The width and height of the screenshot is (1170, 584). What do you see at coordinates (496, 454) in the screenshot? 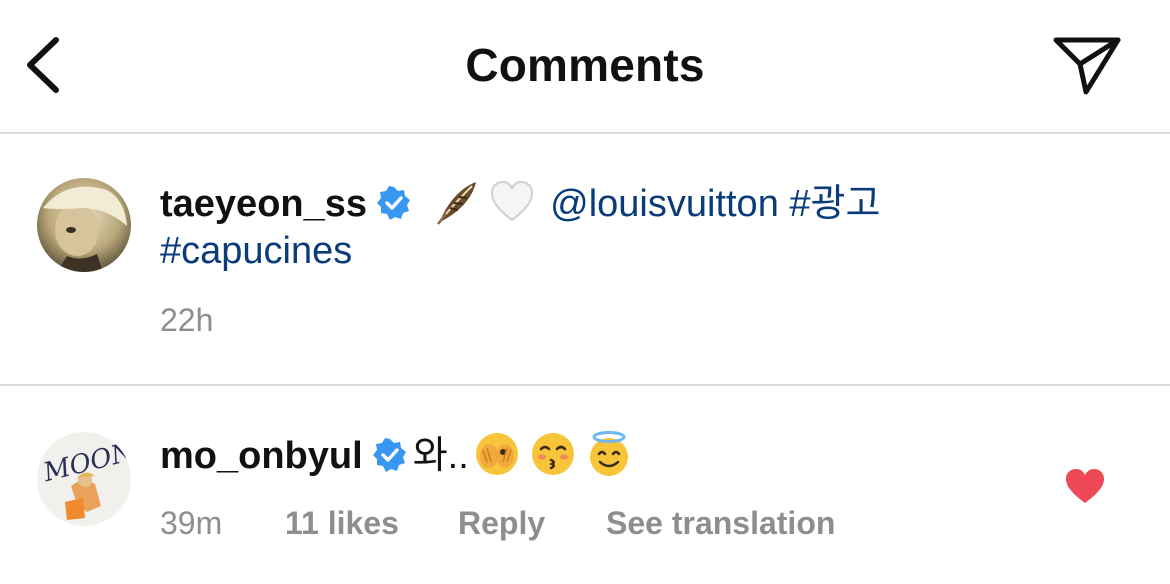
I see `face-with-peeking-eye-icon` at bounding box center [496, 454].